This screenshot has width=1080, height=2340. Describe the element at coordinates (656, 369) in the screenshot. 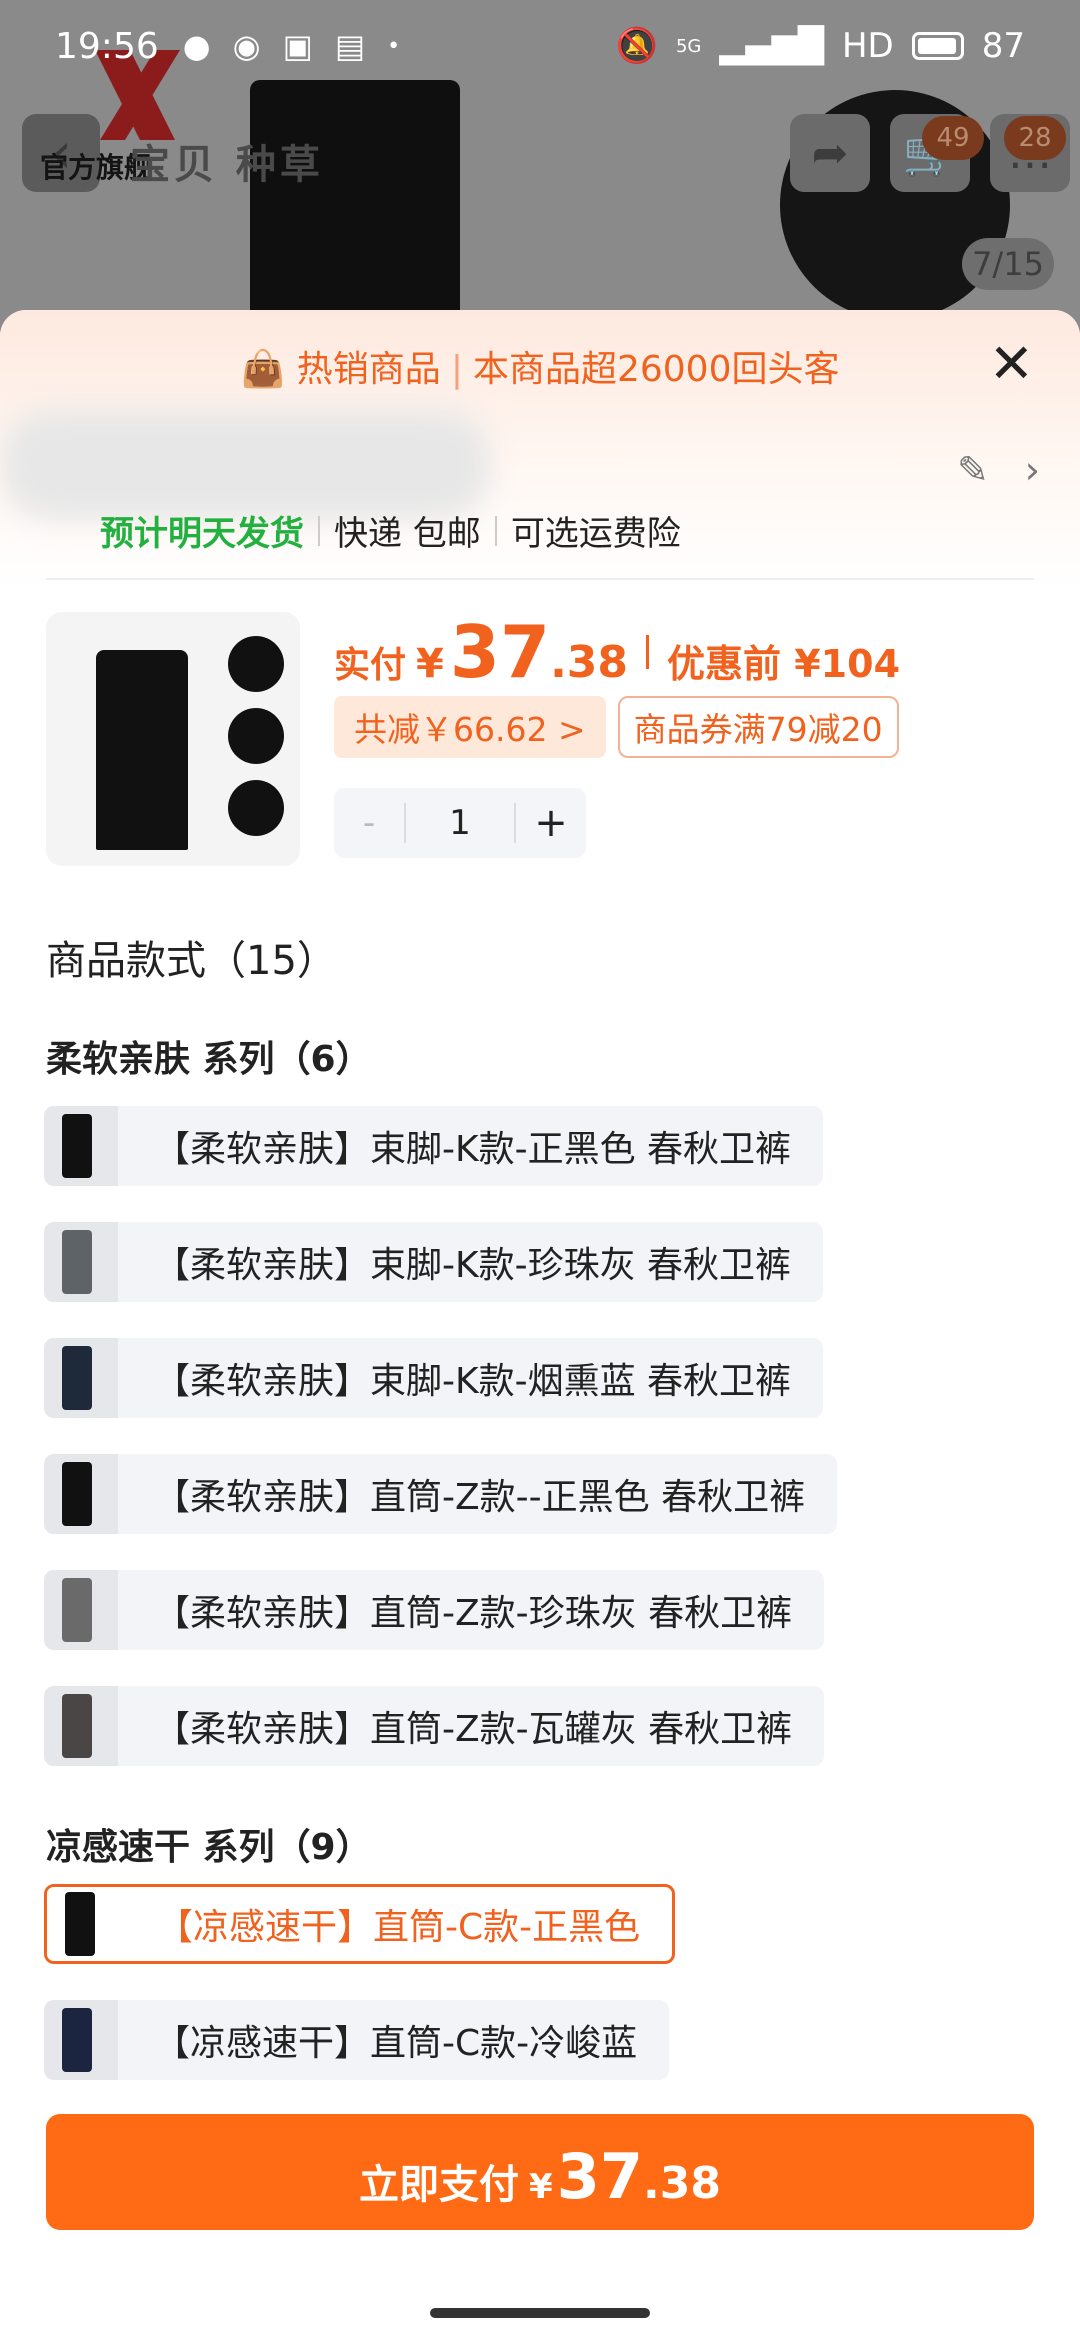

I see `promo-returning: 本商品超26000回头客` at that location.